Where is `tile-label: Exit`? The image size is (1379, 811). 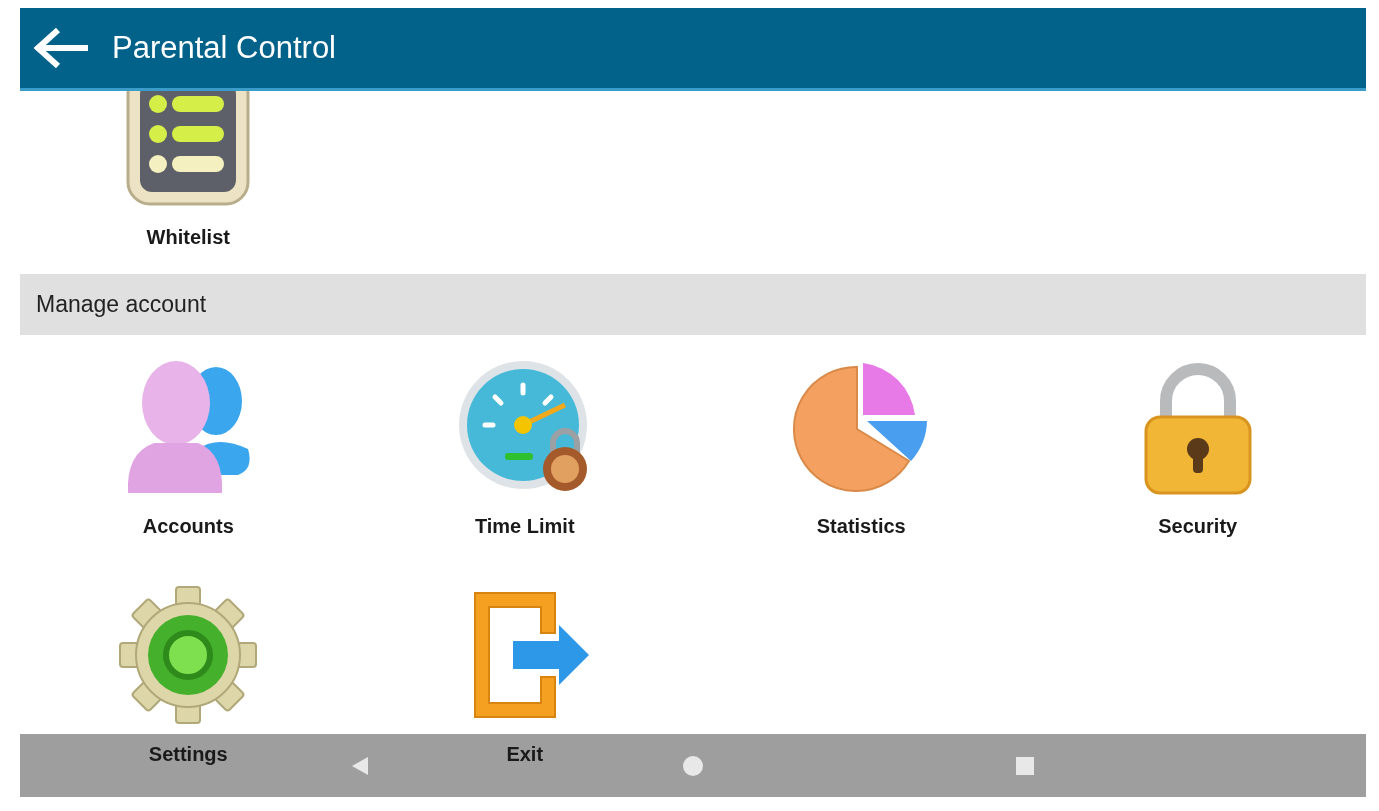
tile-label: Exit is located at coordinates (525, 754).